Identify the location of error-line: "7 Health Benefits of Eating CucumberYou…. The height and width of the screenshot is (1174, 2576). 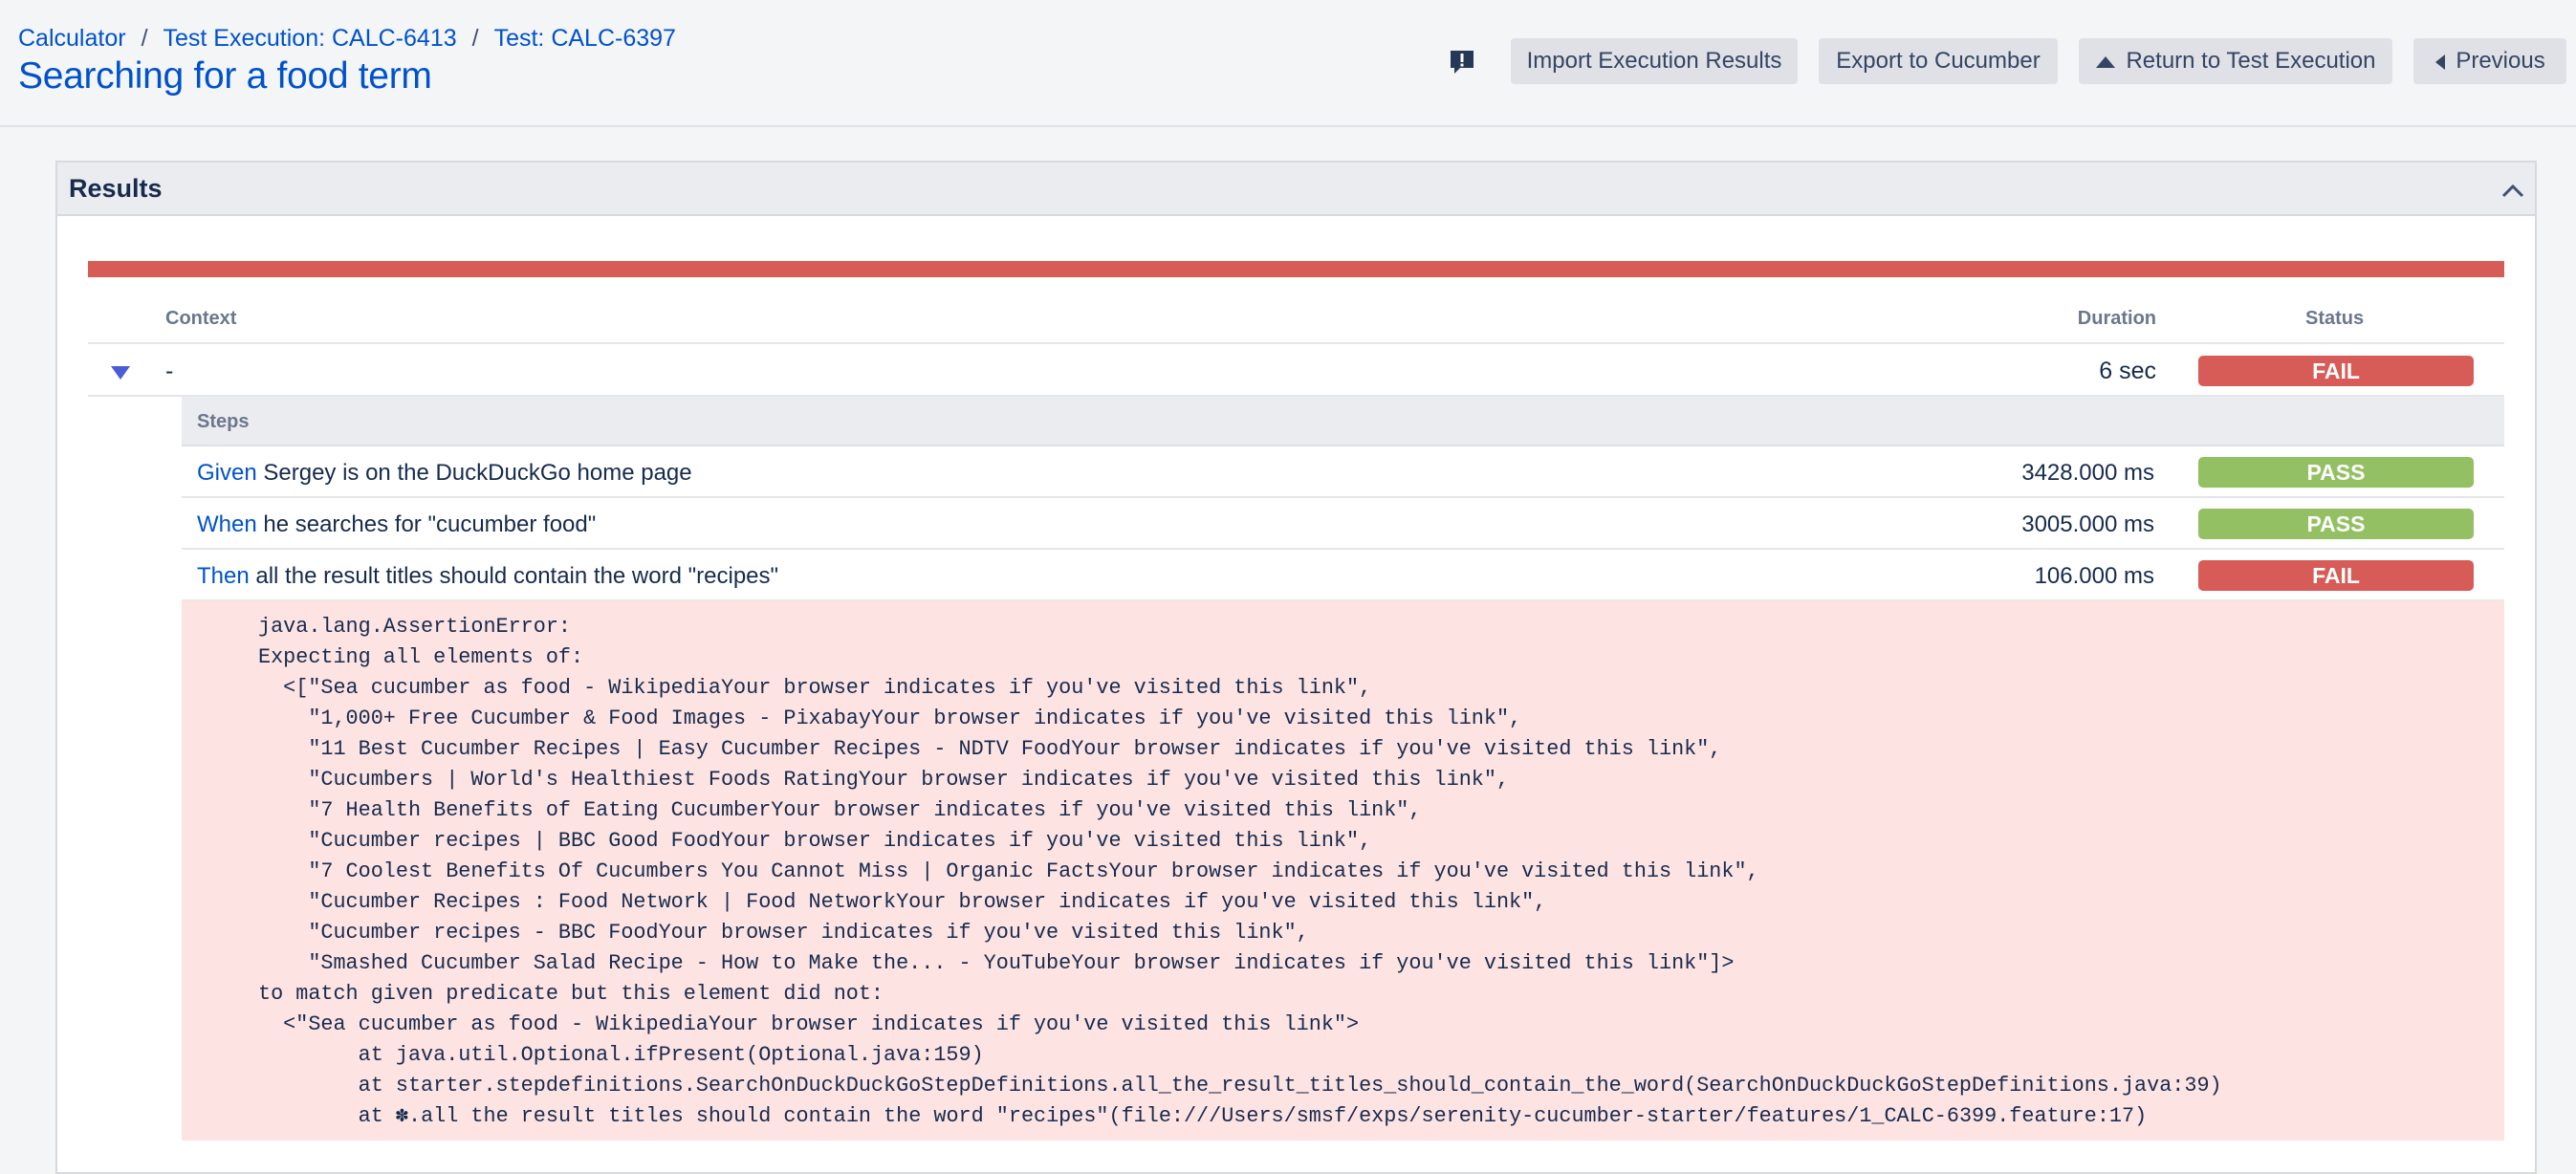
(840, 810).